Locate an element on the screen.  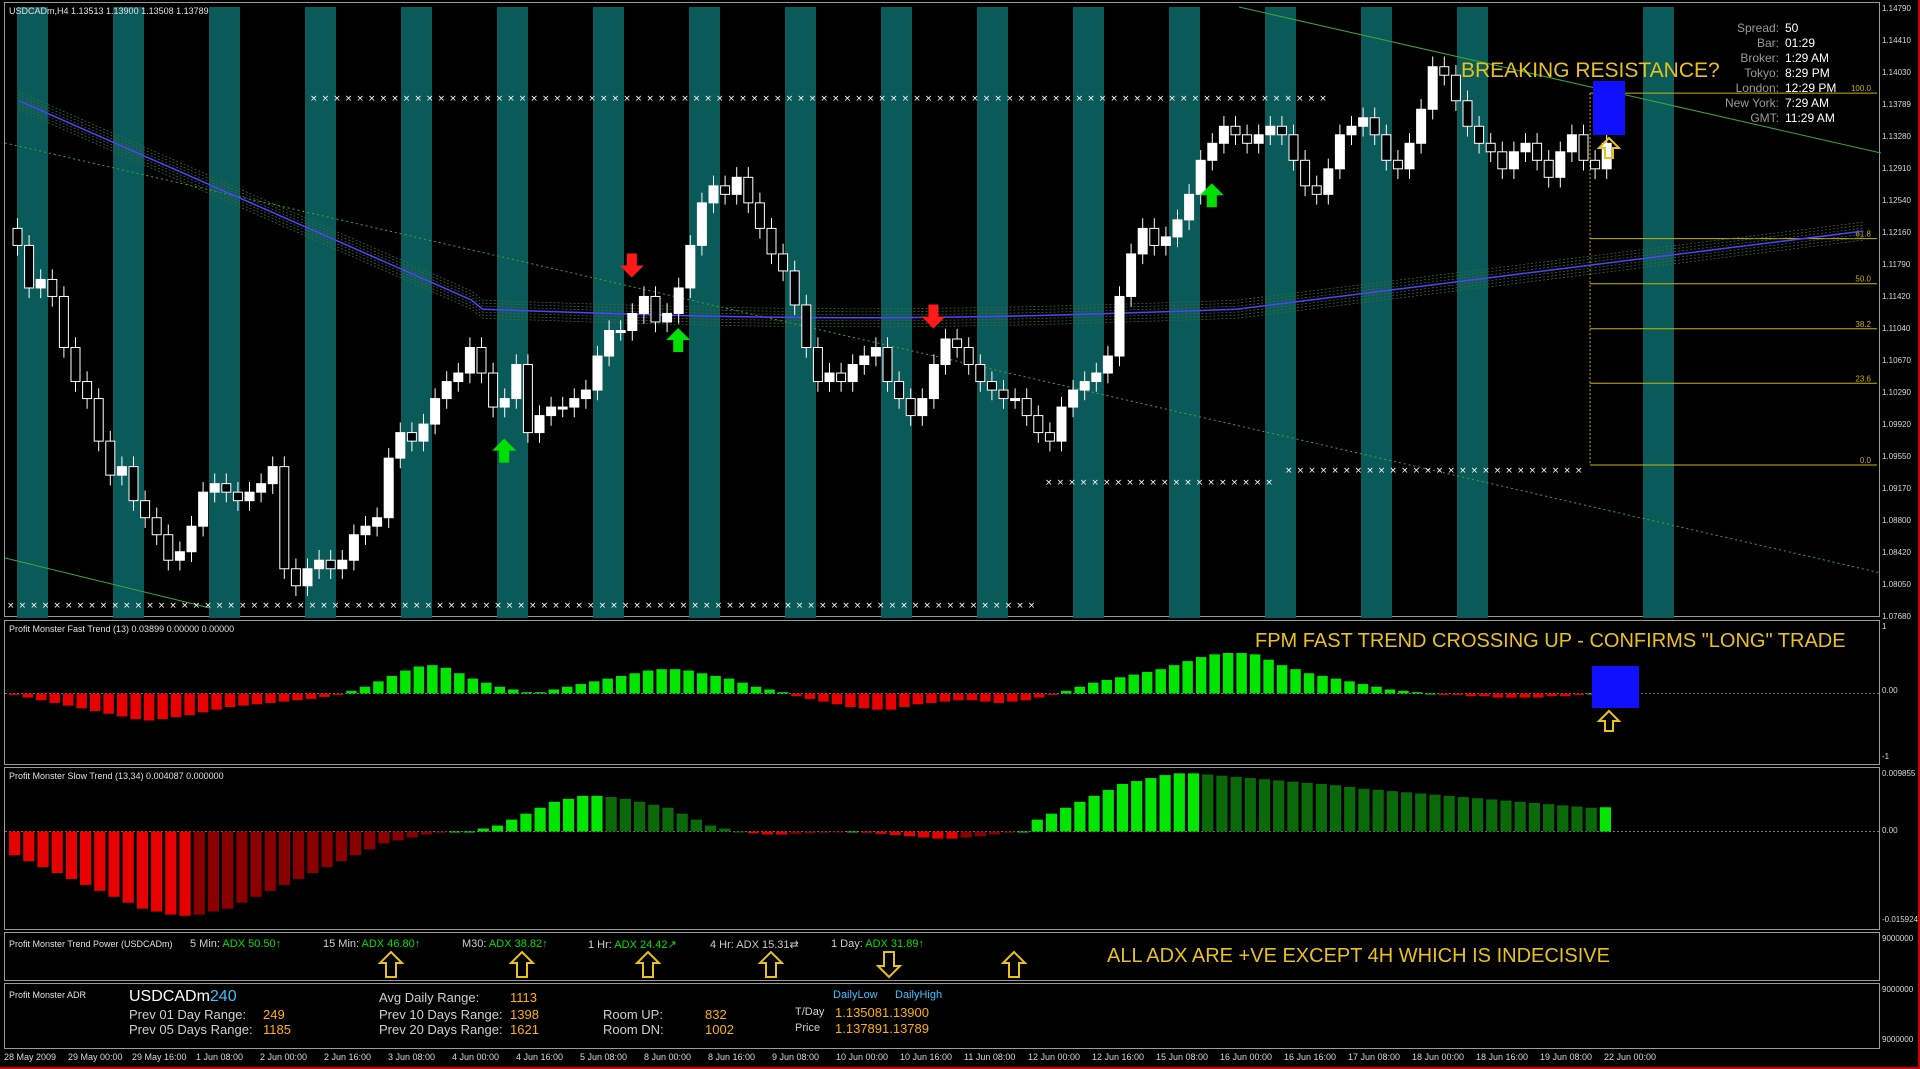
breaking-resistance-annotation: BREAKING RESISTANCE? is located at coordinates (1590, 70).